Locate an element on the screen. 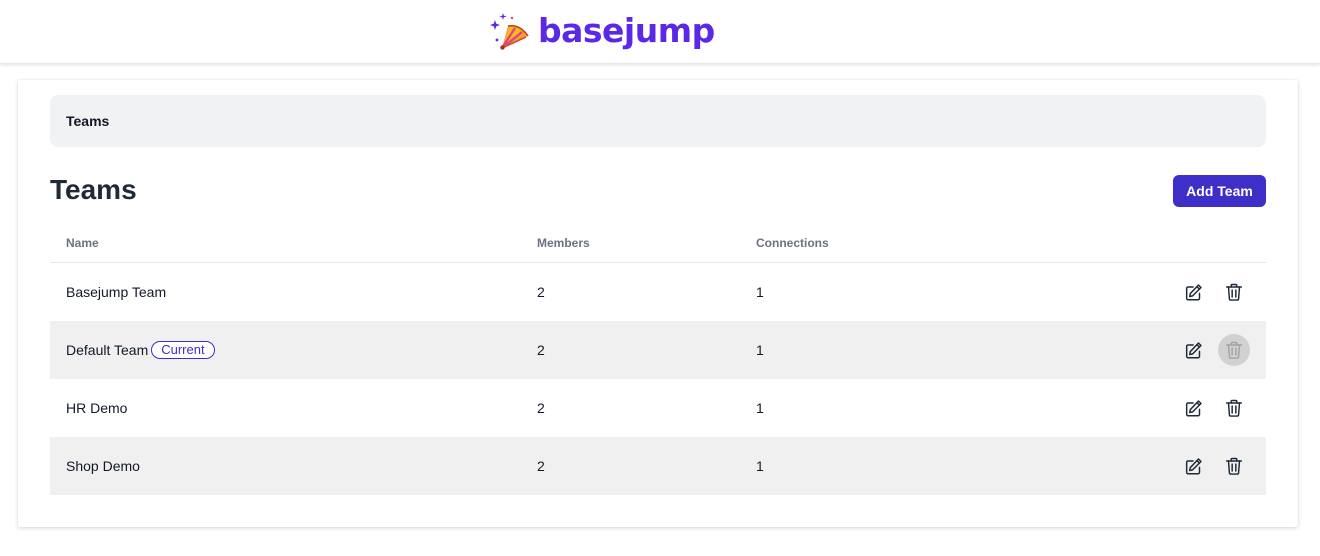  column-header-members: Members is located at coordinates (563, 243).